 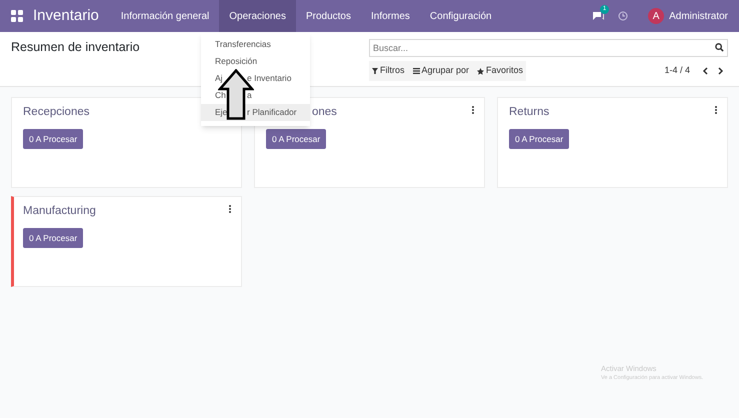 What do you see at coordinates (59, 211) in the screenshot?
I see `card-title: Manufacturing` at bounding box center [59, 211].